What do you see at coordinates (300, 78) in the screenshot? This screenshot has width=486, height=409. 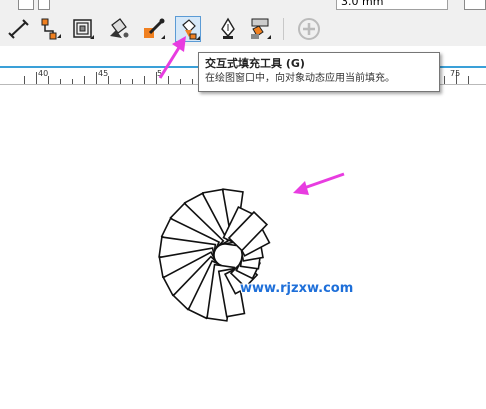 I see `tooltip-description: 在绘图窗口中，向对象动态应用当前填充。` at bounding box center [300, 78].